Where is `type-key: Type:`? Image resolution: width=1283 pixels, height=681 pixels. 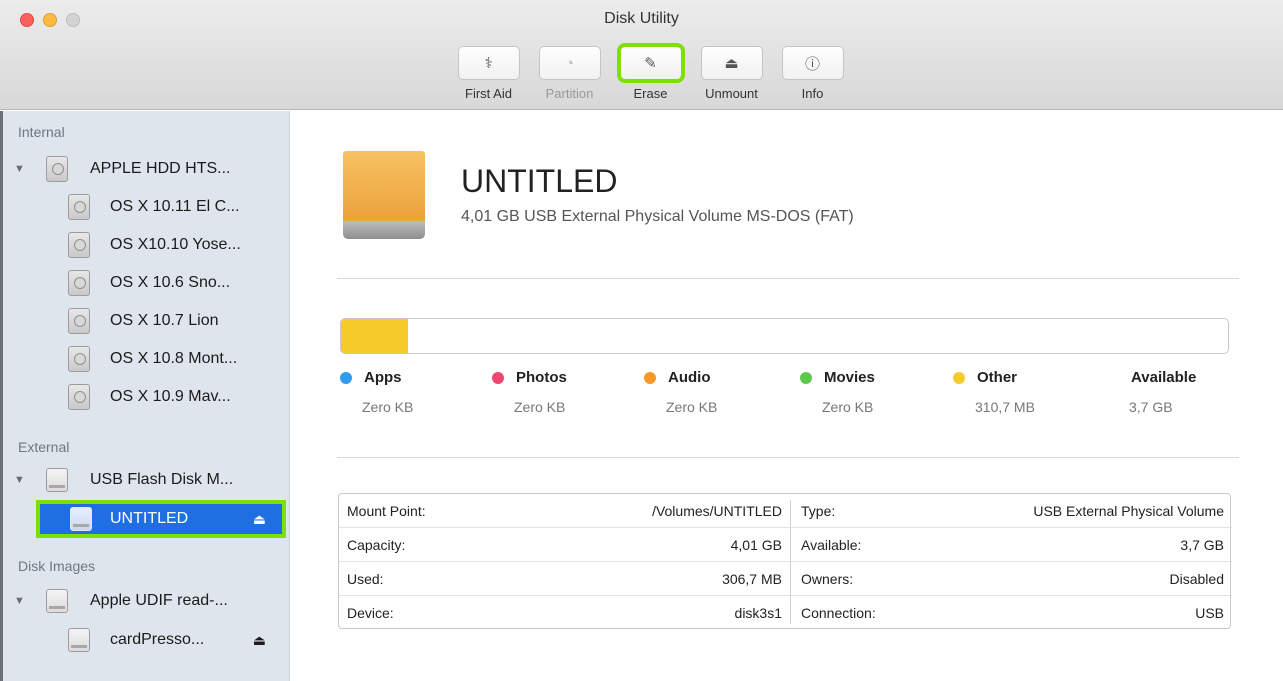
type-key: Type: is located at coordinates (818, 511).